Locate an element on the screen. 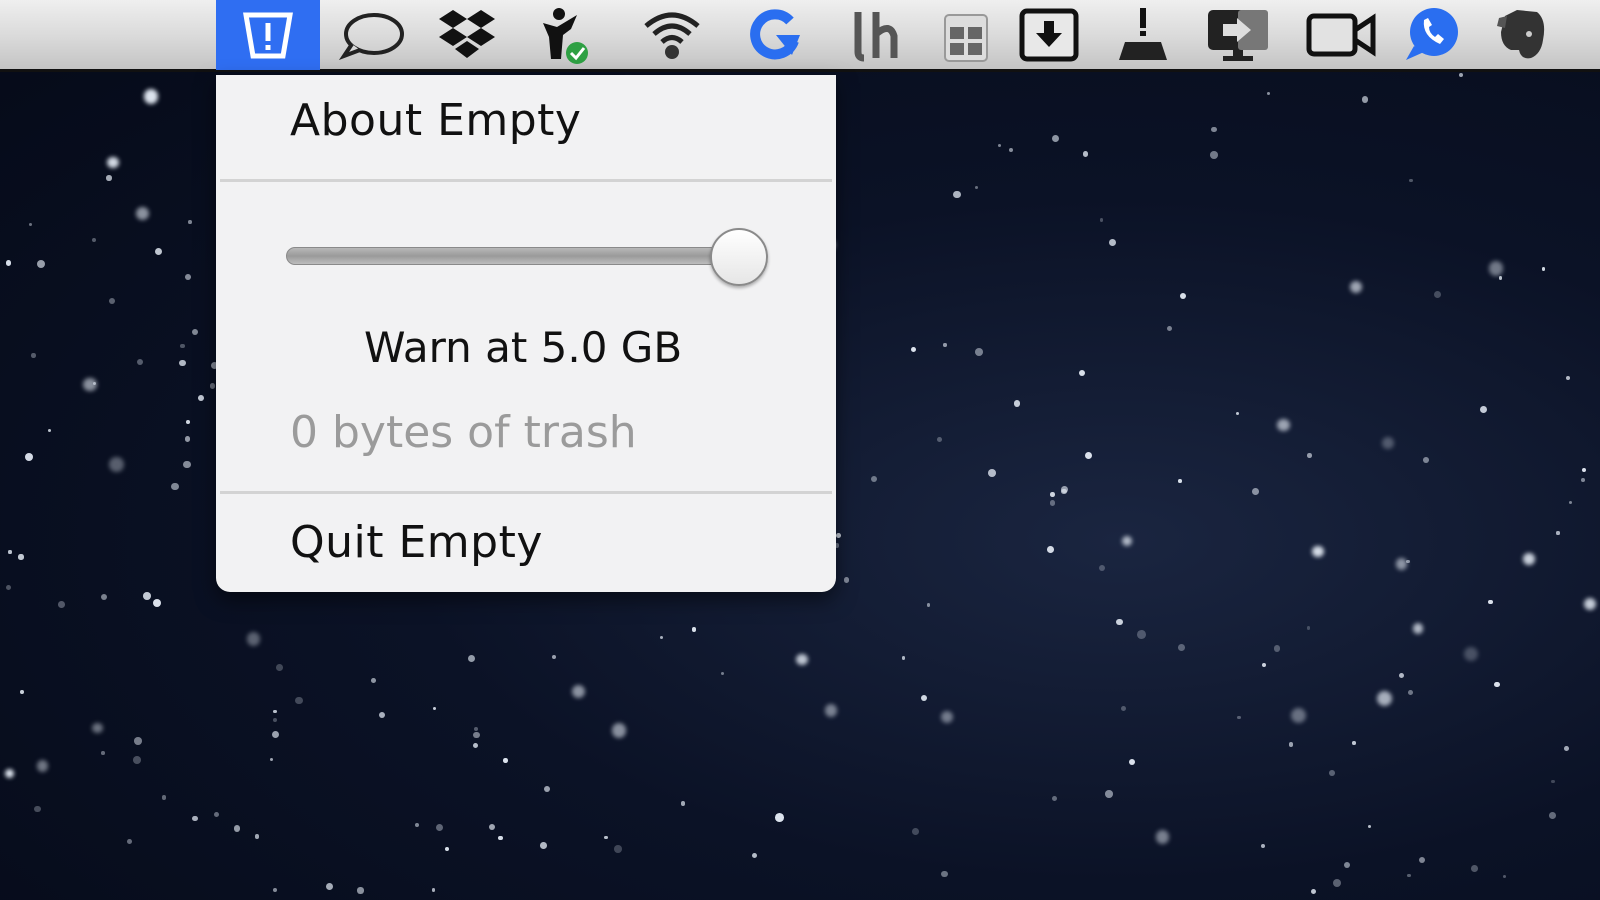 Image resolution: width=1600 pixels, height=900 pixels. chat-bubble-icon is located at coordinates (371, 36).